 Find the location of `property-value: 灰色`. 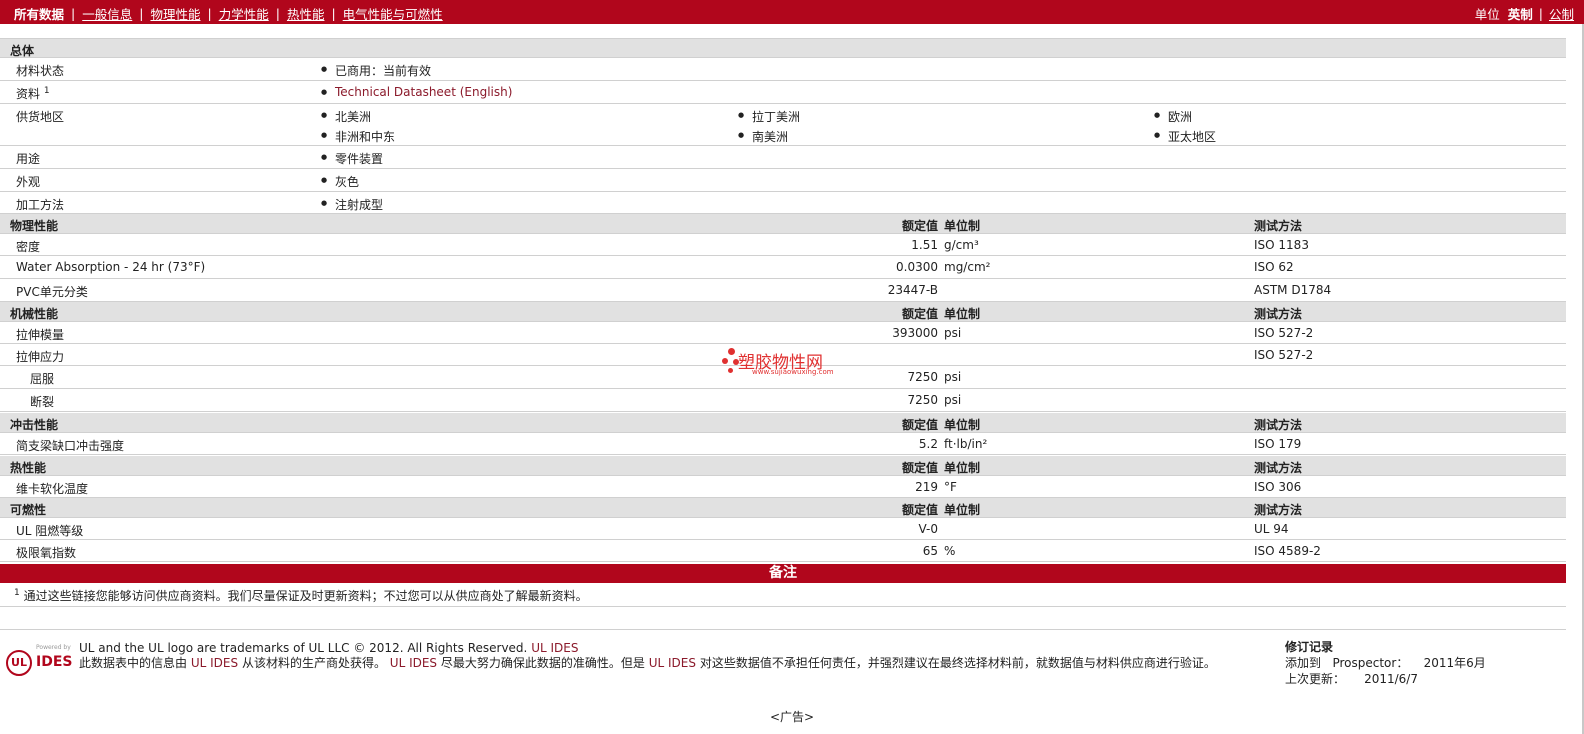

property-value: 灰色 is located at coordinates (340, 181).